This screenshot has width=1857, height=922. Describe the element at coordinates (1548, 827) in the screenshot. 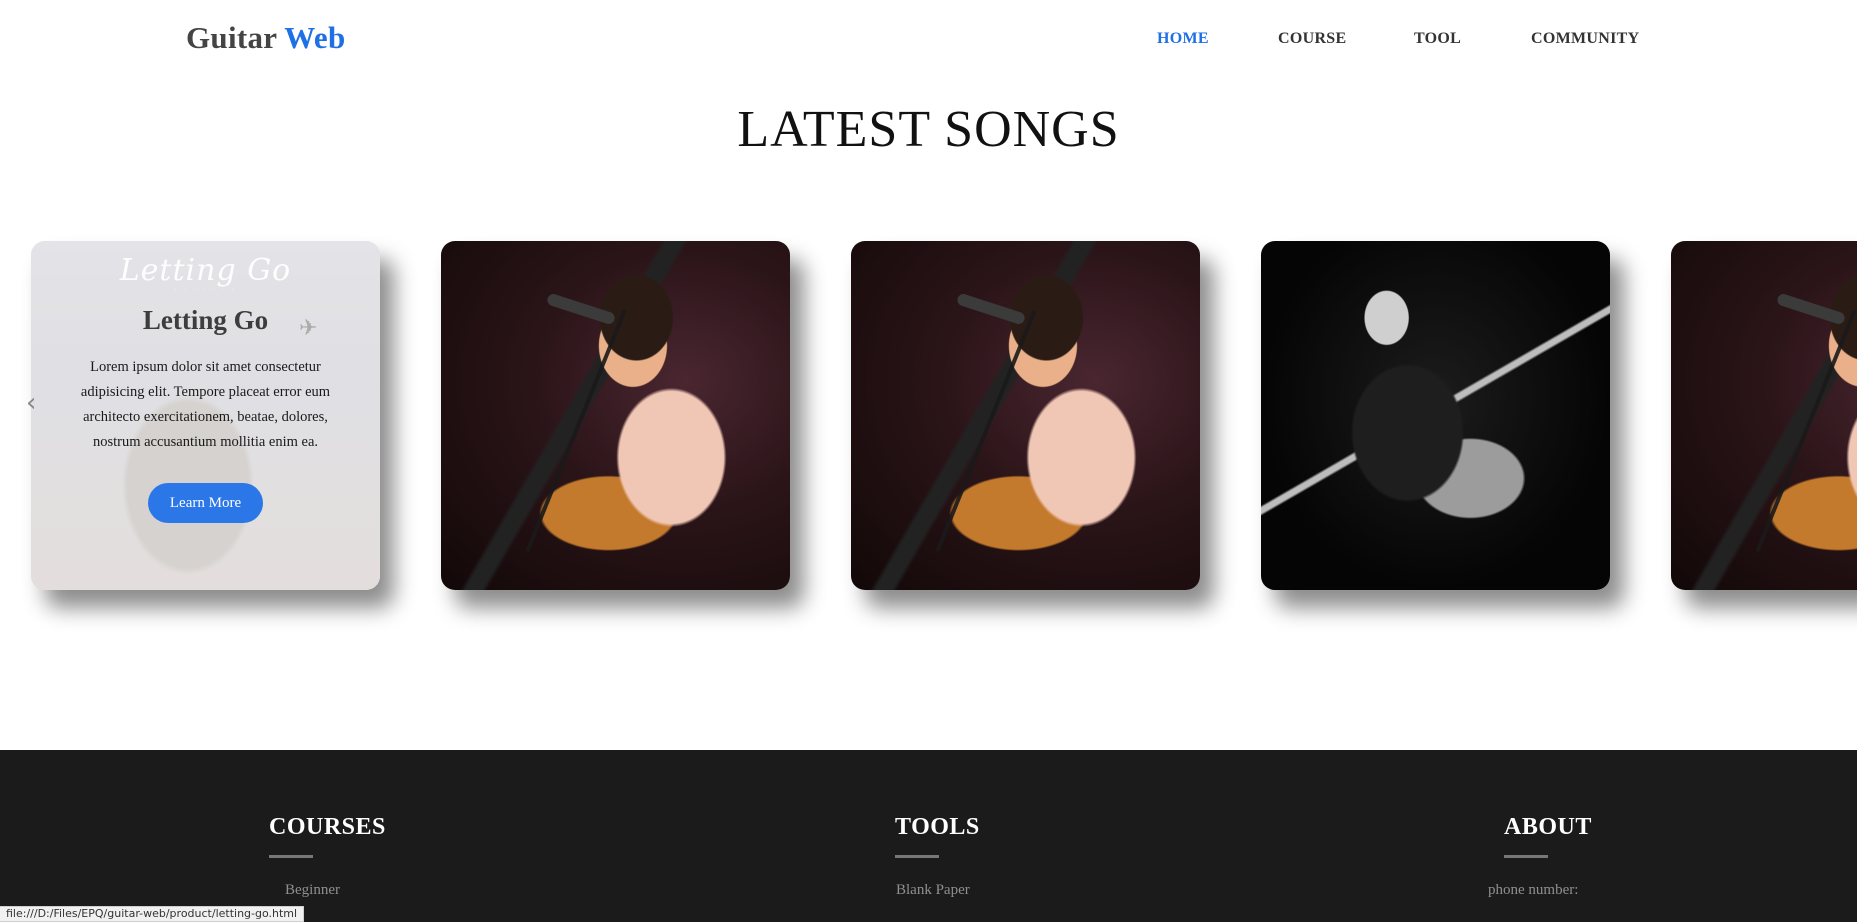

I see `footer-heading: ABOUT` at that location.